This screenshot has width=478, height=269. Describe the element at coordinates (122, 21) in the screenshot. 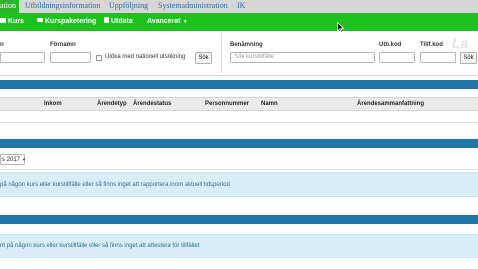

I see `nav-utdata-label: Utdata` at that location.